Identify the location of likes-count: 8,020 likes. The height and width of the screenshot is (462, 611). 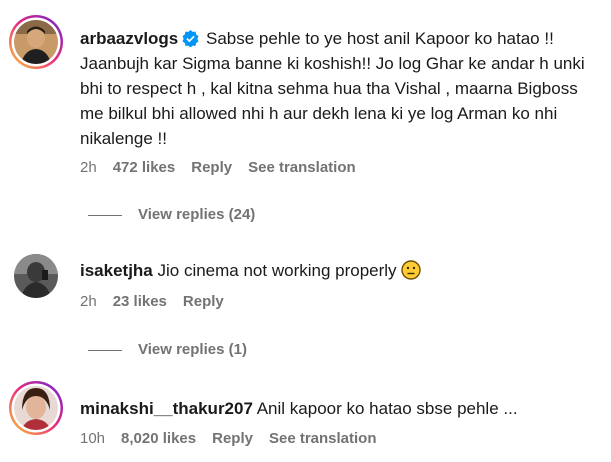
(158, 438).